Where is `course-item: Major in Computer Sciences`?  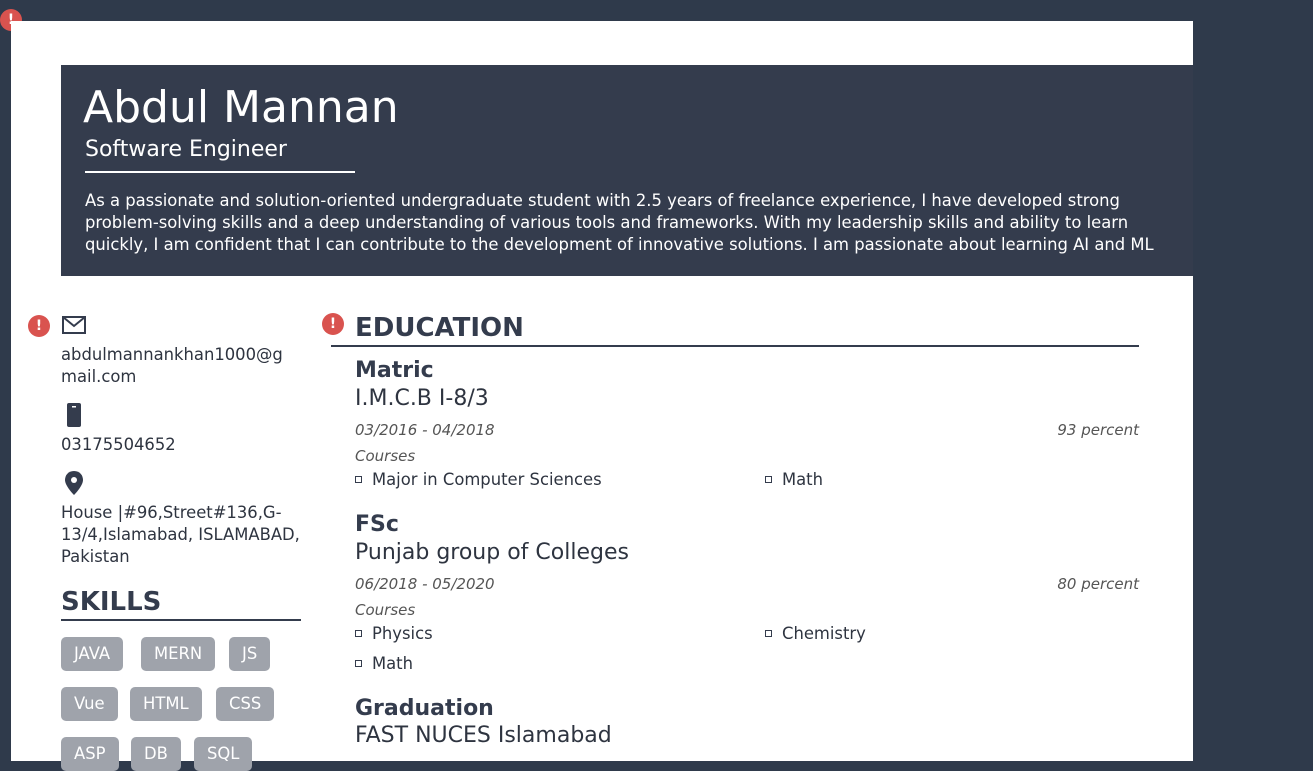 course-item: Major in Computer Sciences is located at coordinates (478, 479).